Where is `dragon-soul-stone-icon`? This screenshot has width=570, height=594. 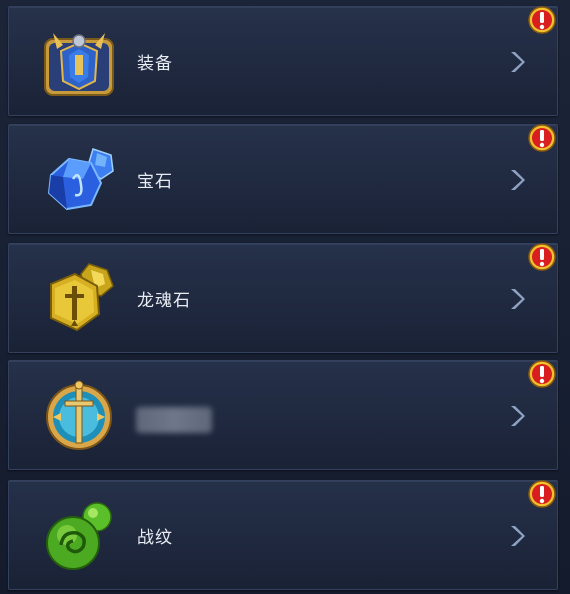
dragon-soul-stone-icon is located at coordinates (82, 297).